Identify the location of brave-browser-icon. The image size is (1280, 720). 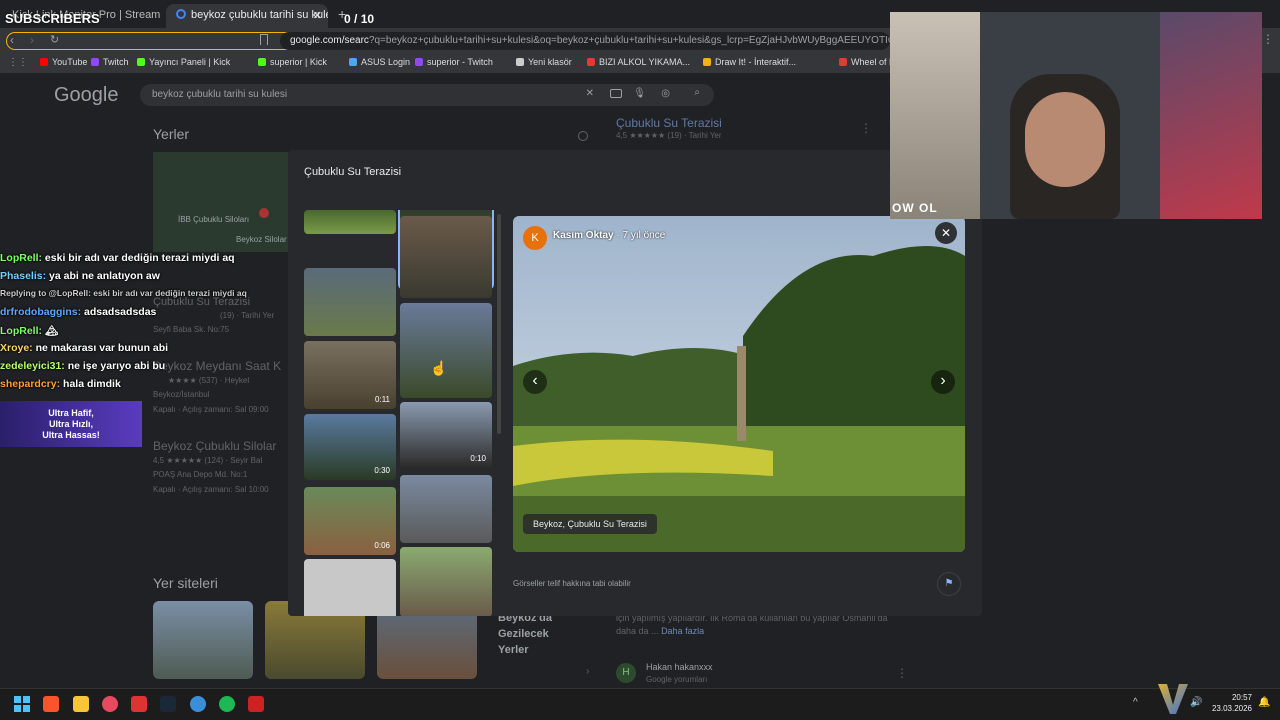
(51, 704).